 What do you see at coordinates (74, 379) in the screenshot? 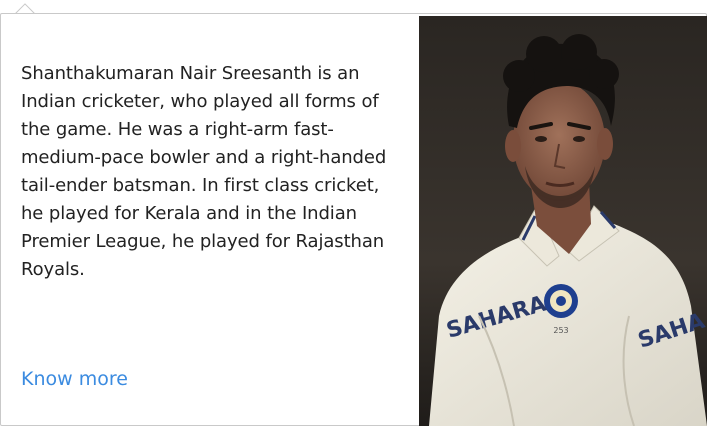
I see `know-more-link: Know more` at bounding box center [74, 379].